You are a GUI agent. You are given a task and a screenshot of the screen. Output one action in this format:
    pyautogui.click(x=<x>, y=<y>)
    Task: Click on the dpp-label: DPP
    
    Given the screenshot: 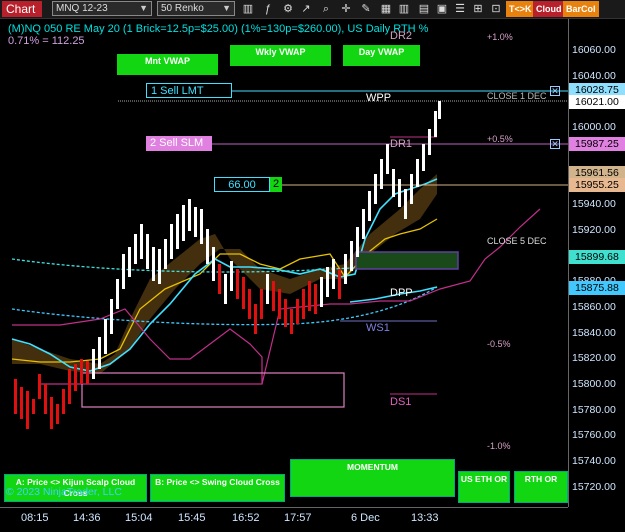 What is the action you would take?
    pyautogui.click(x=401, y=293)
    